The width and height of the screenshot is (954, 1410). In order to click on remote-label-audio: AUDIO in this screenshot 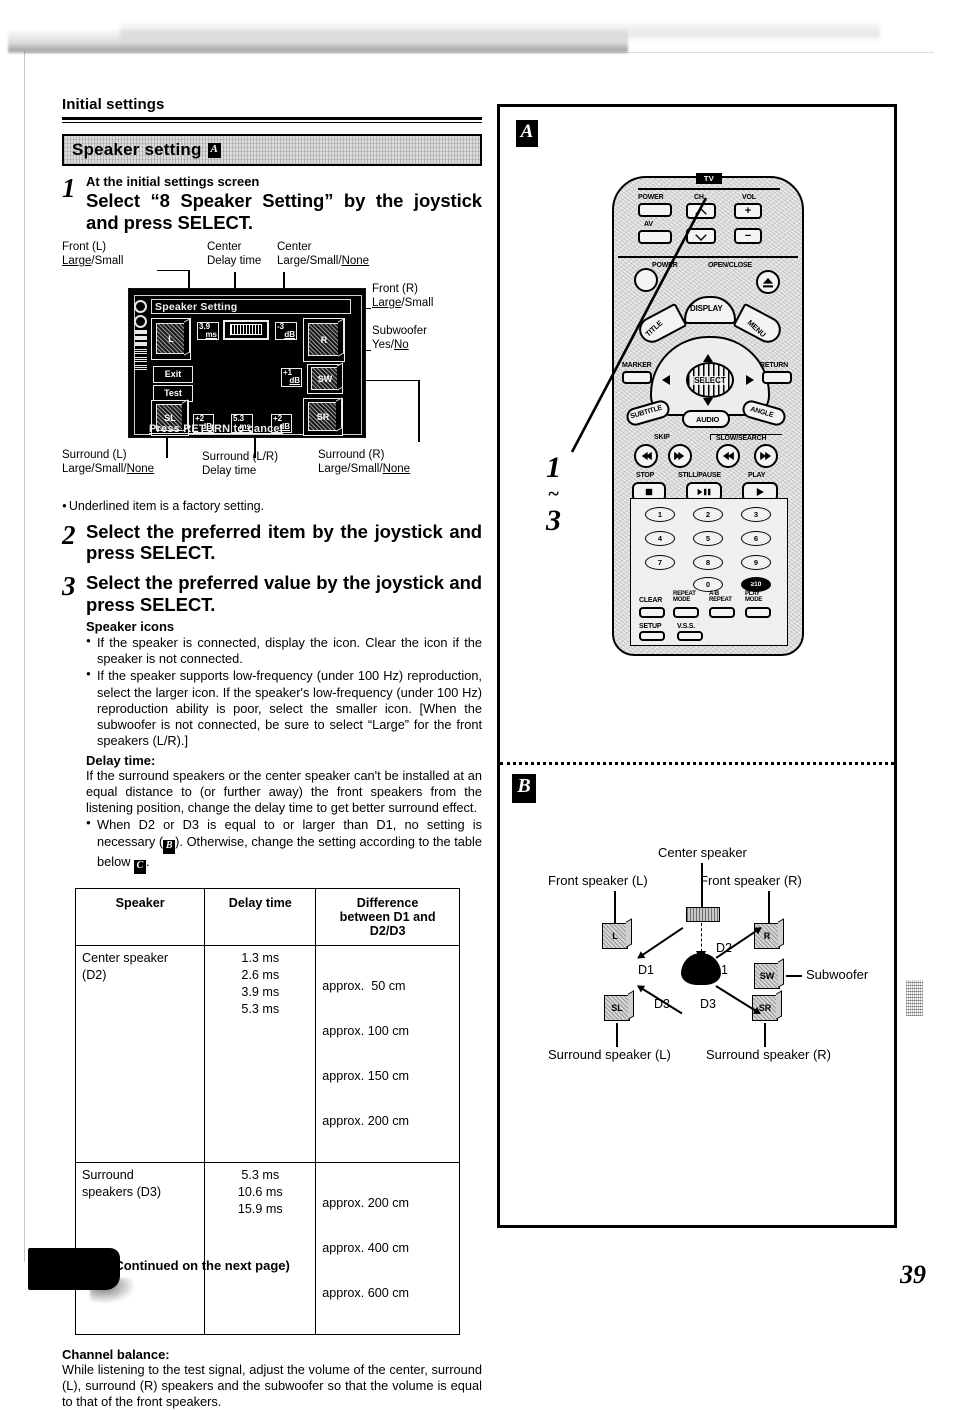, I will do `click(708, 419)`.